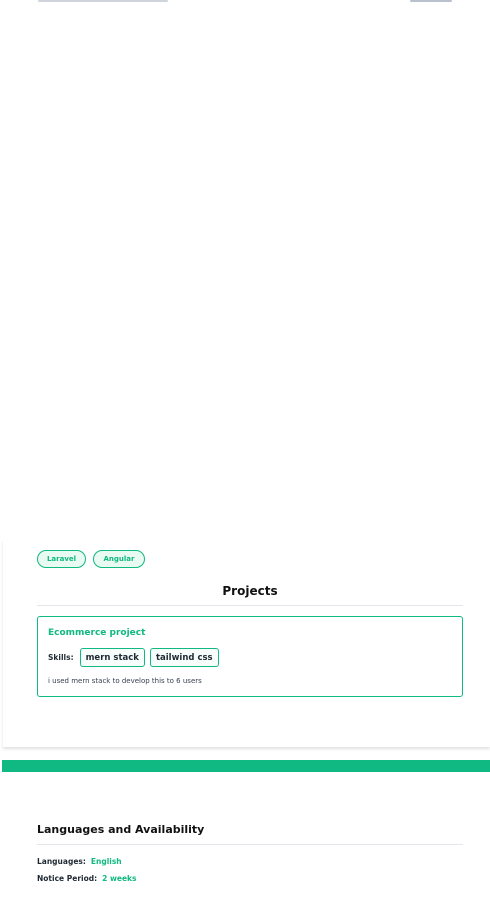 The height and width of the screenshot is (907, 490). What do you see at coordinates (106, 861) in the screenshot?
I see `languages-value: English` at bounding box center [106, 861].